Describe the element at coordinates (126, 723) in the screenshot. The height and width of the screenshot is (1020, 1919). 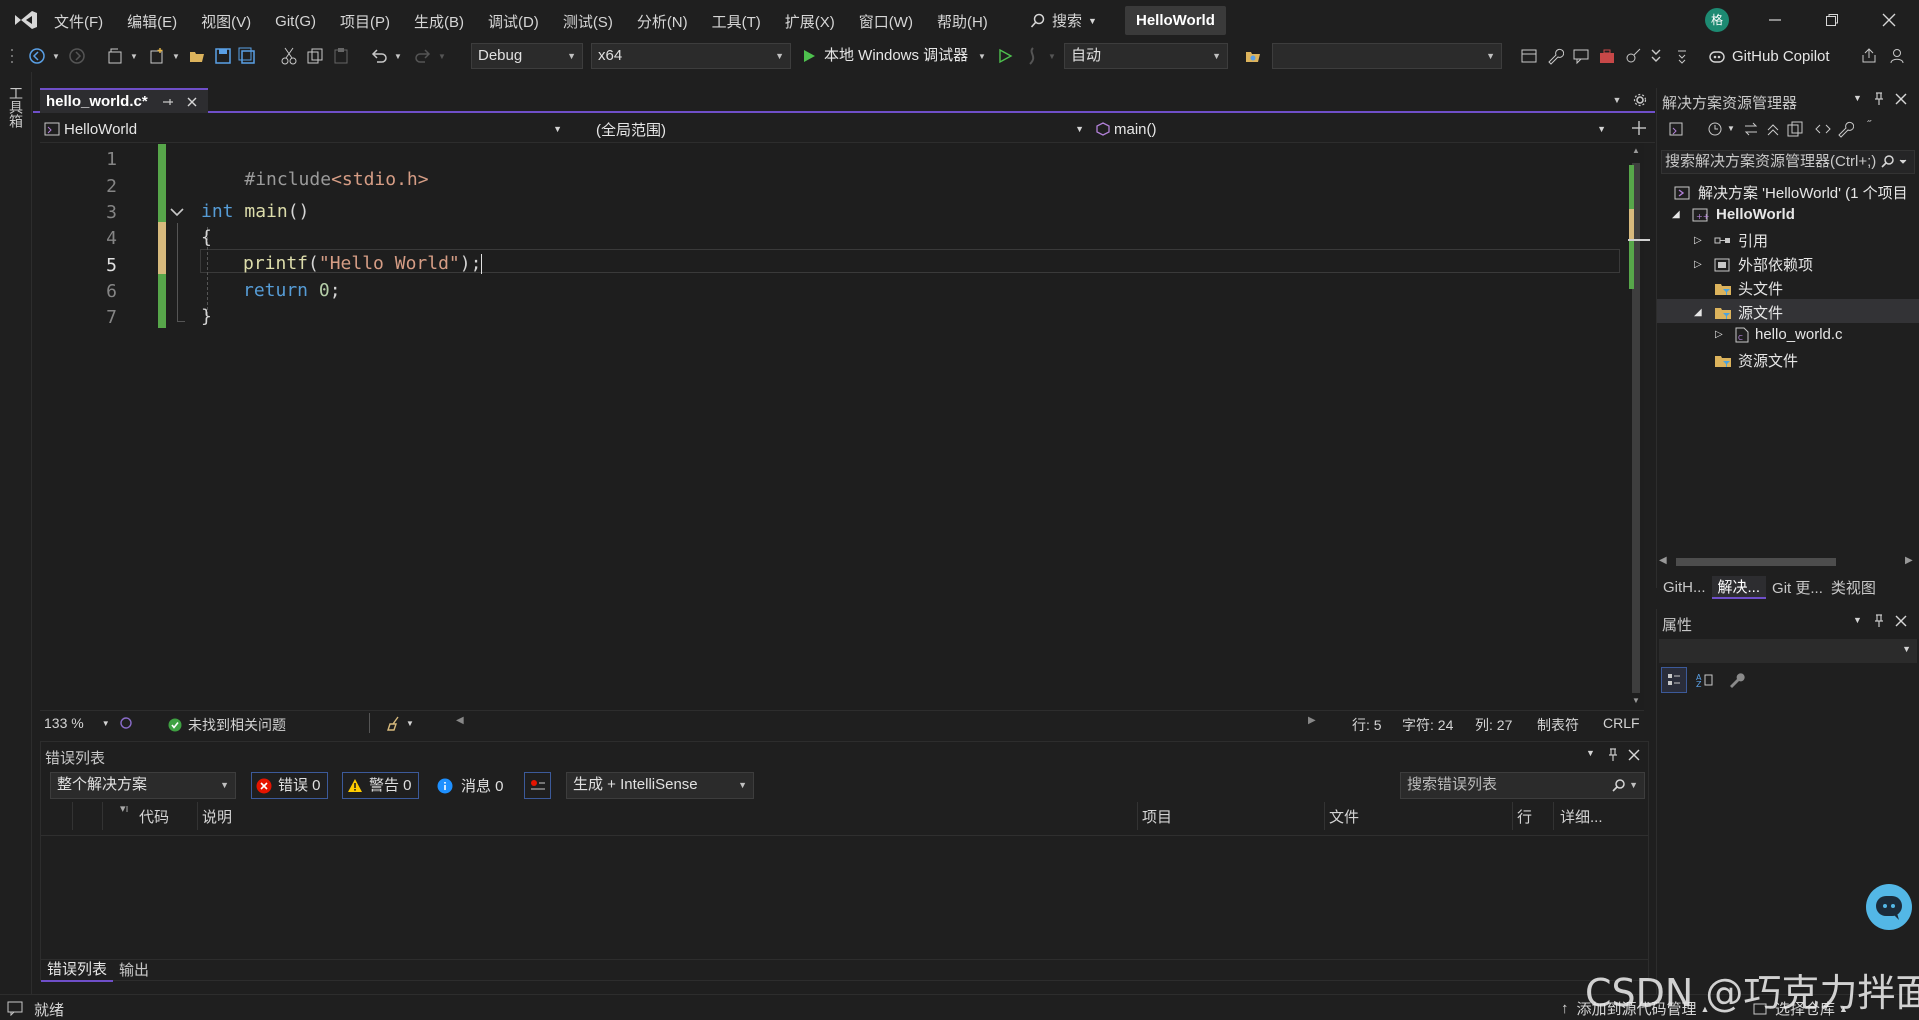
I see `intellicode-icon` at that location.